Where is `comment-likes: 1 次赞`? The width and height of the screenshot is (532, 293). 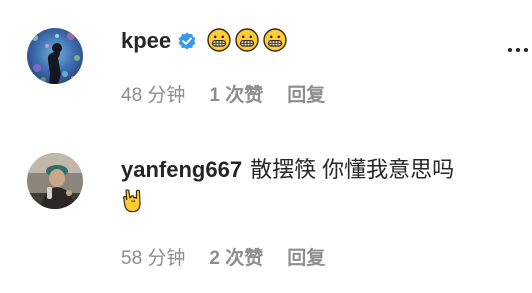
comment-likes: 1 次赞 is located at coordinates (236, 96).